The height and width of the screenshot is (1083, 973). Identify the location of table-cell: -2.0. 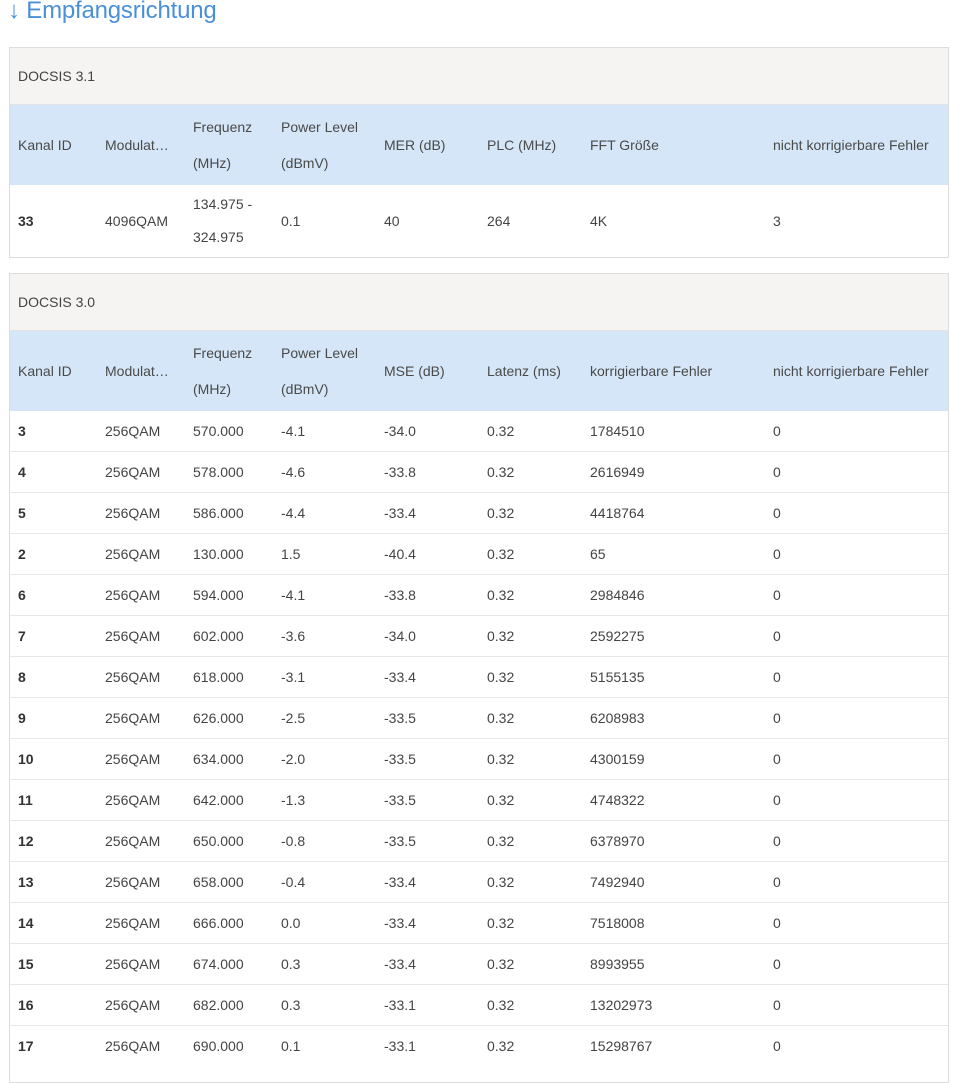
(324, 759).